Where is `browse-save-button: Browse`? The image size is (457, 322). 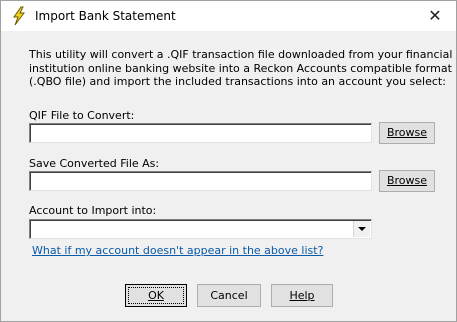
browse-save-button: Browse is located at coordinates (407, 181).